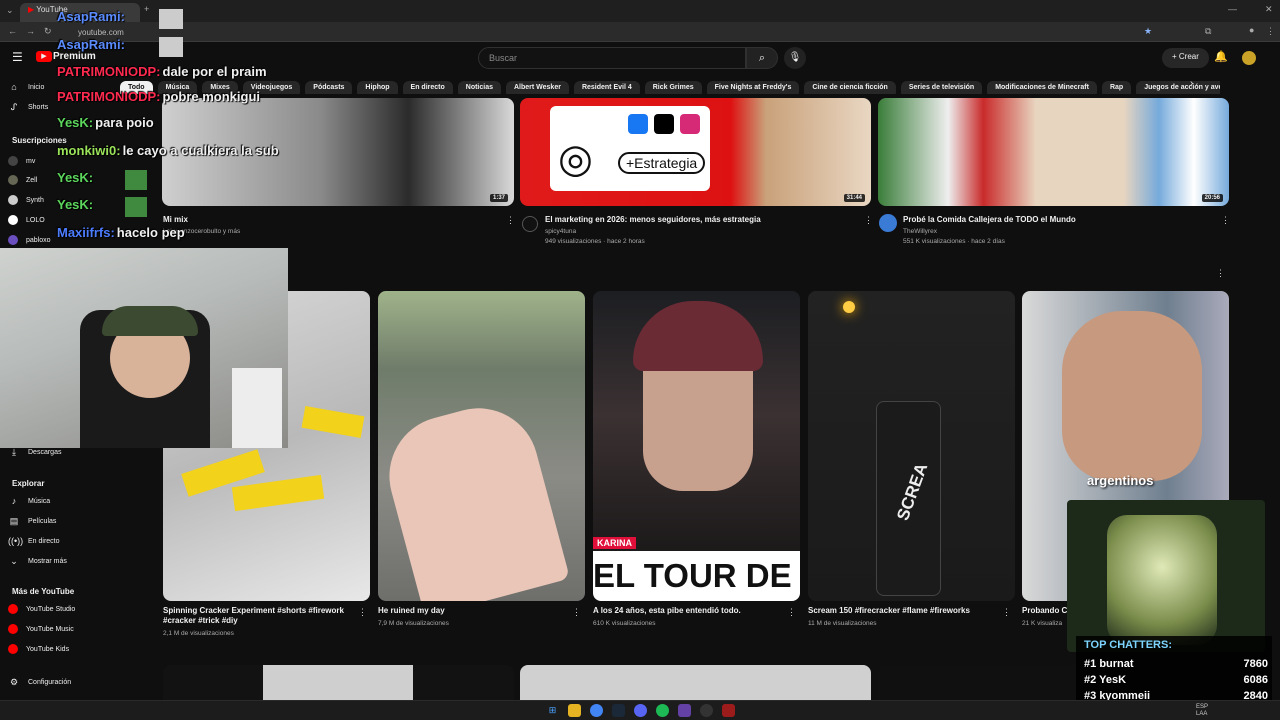 This screenshot has height=720, width=1280. Describe the element at coordinates (624, 623) in the screenshot. I see `short-meta: 610 K visualizaciones` at that location.